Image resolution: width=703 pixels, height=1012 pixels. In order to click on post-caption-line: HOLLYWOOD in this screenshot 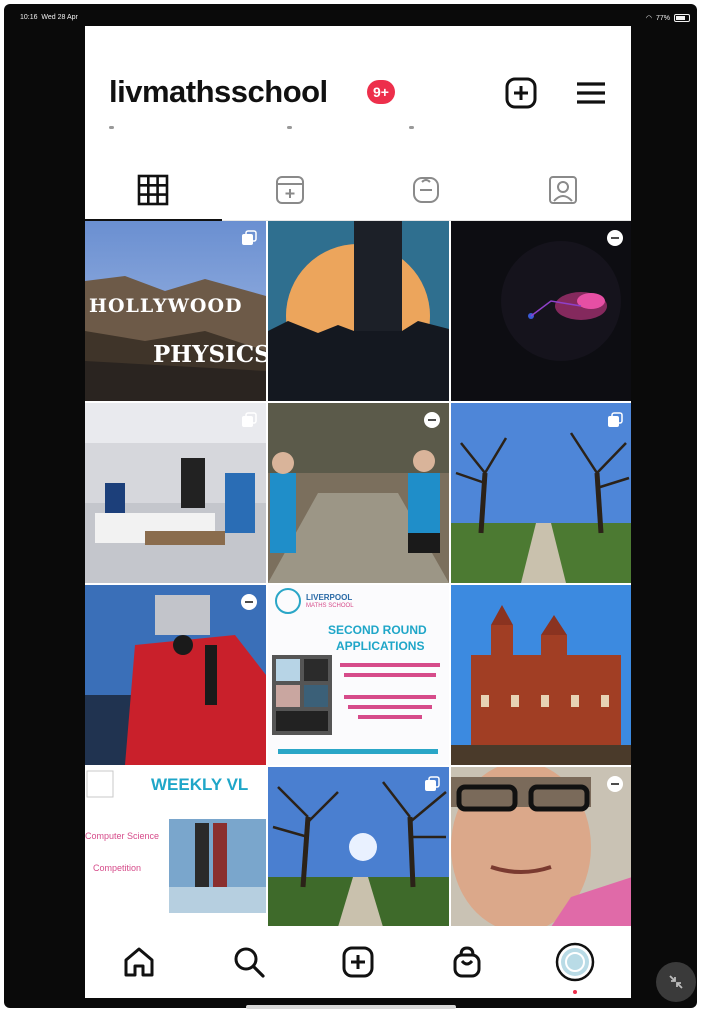, I will do `click(166, 306)`.